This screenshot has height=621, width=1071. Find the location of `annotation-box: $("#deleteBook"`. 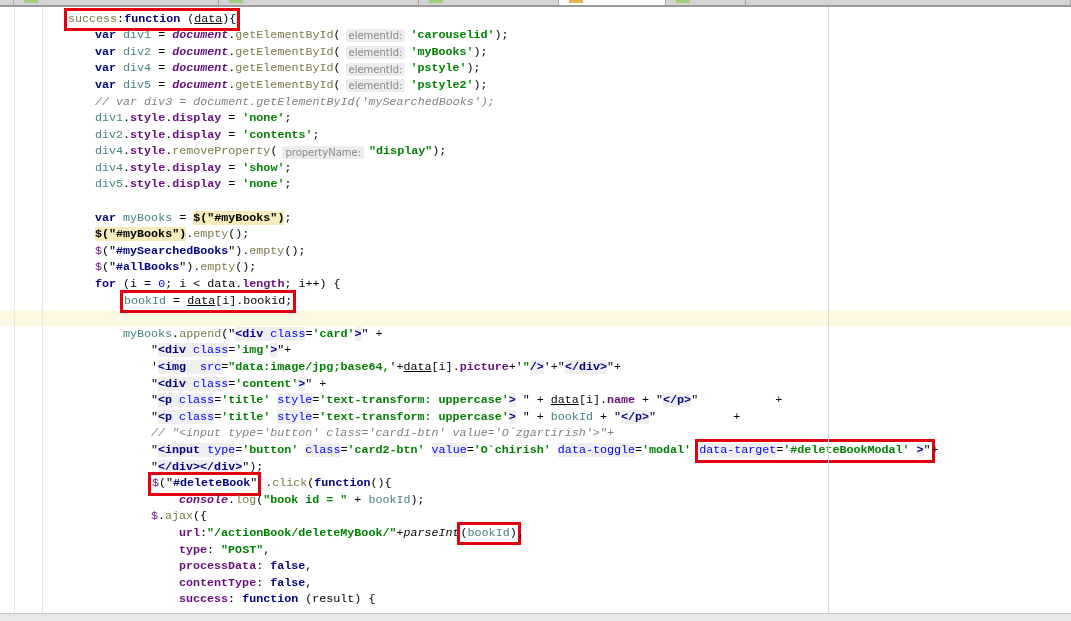

annotation-box: $("#deleteBook" is located at coordinates (205, 484).